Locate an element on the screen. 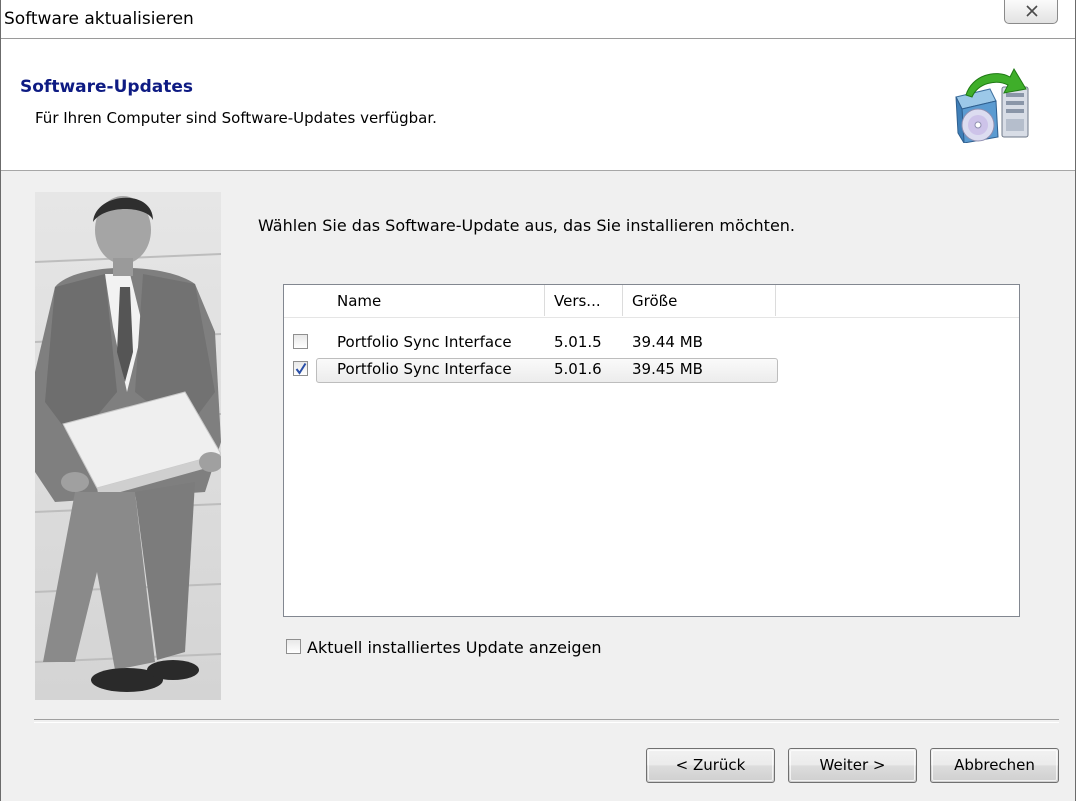 Image resolution: width=1076 pixels, height=801 pixels. header-title: Software-Updates is located at coordinates (106, 87).